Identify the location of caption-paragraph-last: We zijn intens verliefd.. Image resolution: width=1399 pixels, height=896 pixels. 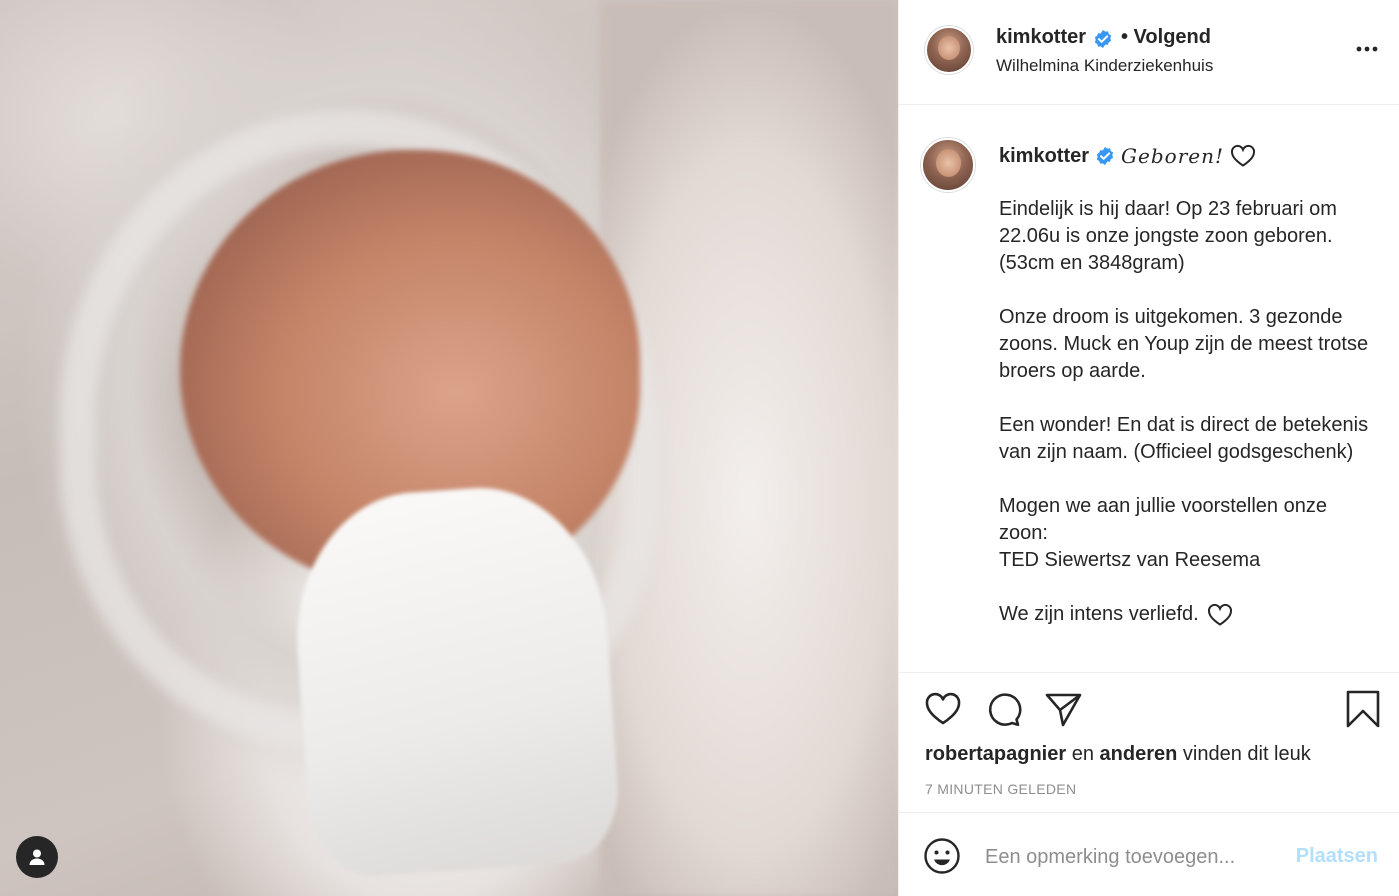
(1189, 614).